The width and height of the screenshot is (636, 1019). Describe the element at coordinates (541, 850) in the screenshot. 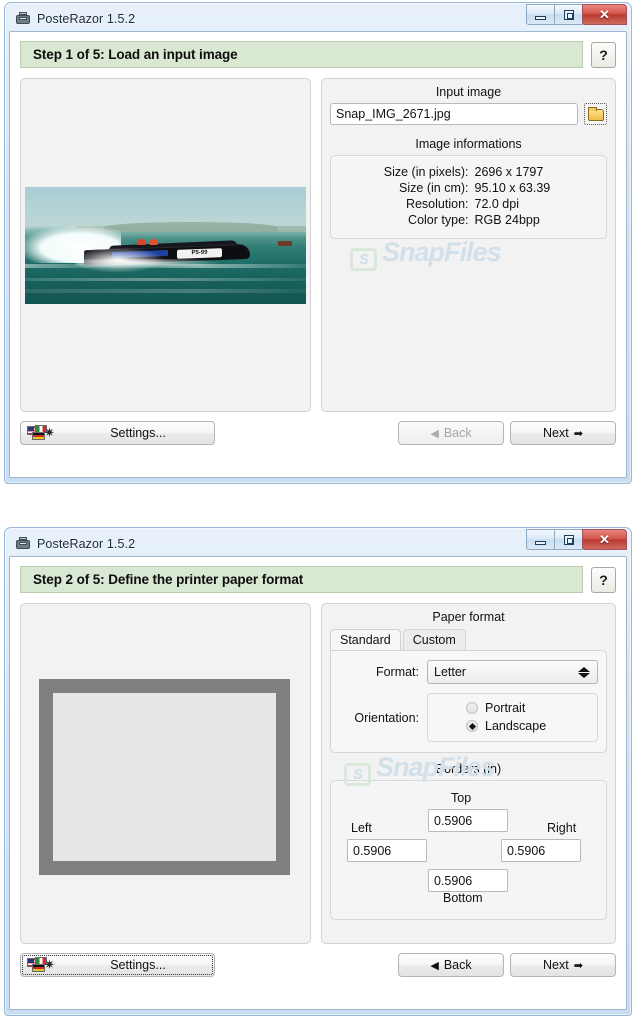

I see `border-right-input: 0.5906` at that location.